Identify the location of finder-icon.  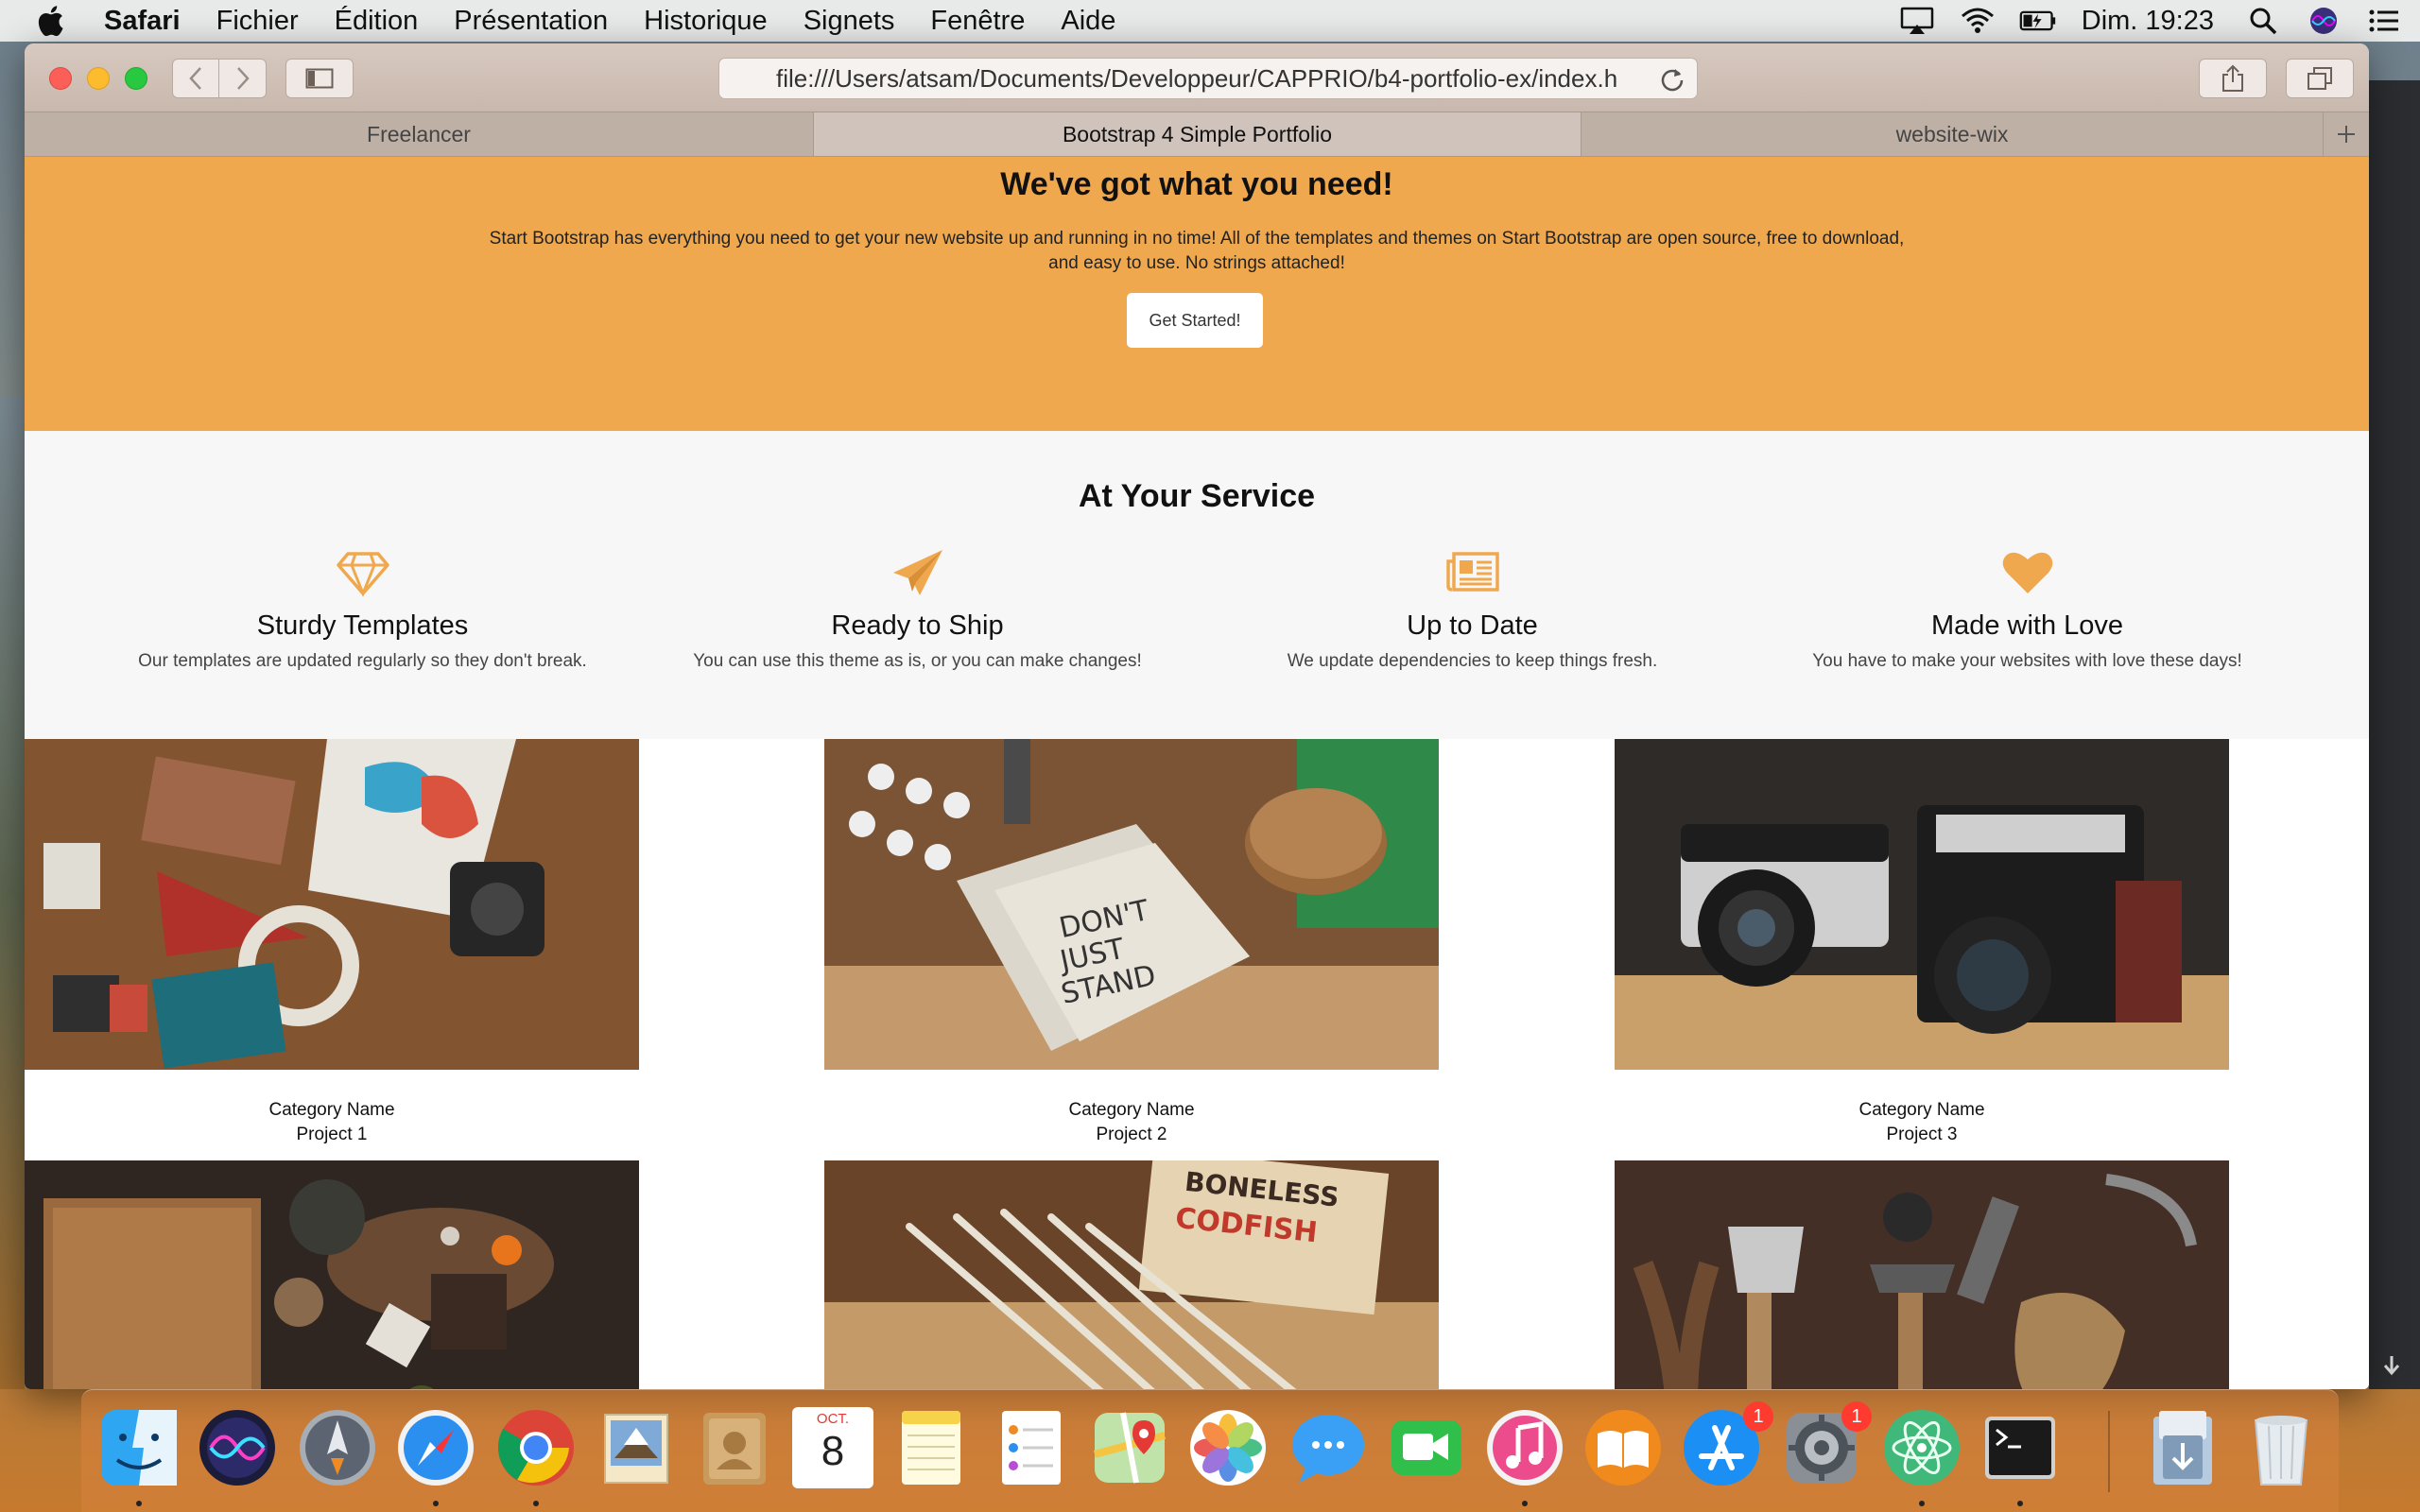
(139, 1447).